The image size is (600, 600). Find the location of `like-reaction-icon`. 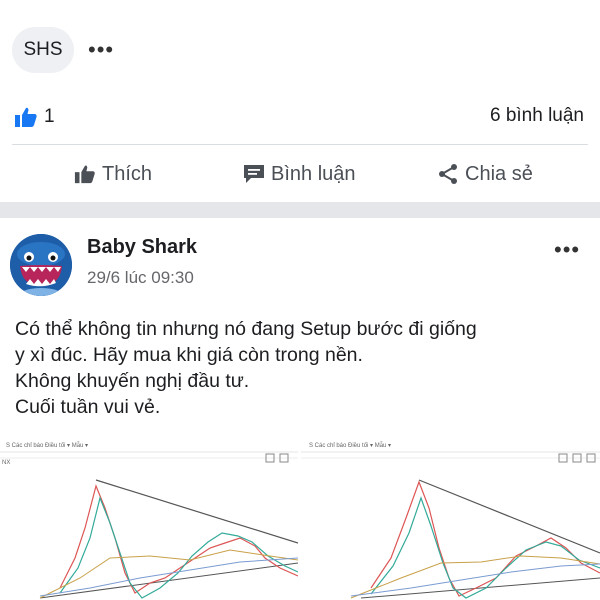

like-reaction-icon is located at coordinates (26, 117).